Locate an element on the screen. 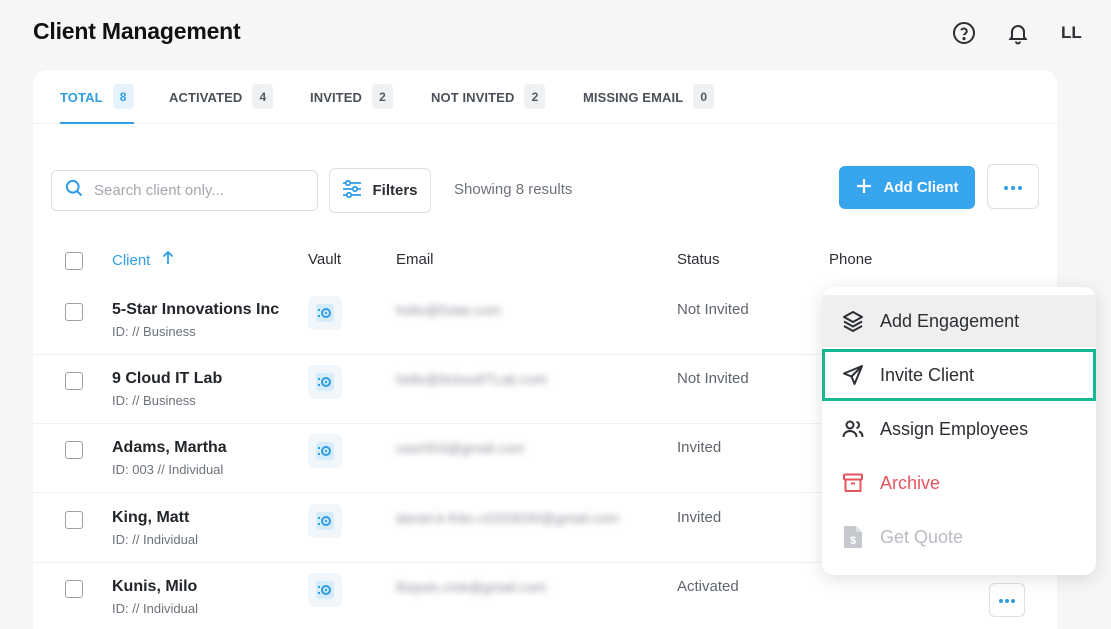 The height and width of the screenshot is (629, 1111). column-header-phone: Phone is located at coordinates (850, 259).